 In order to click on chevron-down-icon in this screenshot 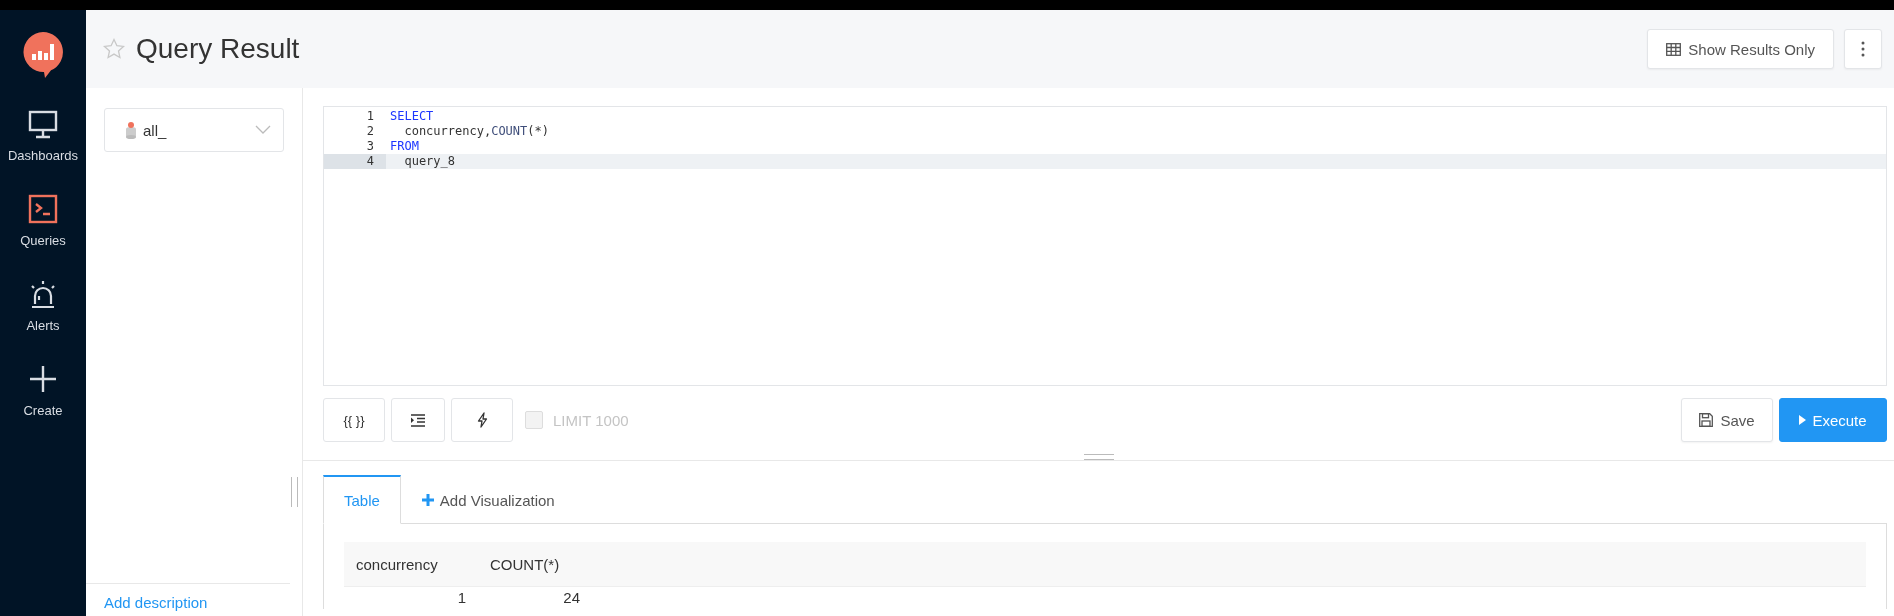, I will do `click(263, 130)`.